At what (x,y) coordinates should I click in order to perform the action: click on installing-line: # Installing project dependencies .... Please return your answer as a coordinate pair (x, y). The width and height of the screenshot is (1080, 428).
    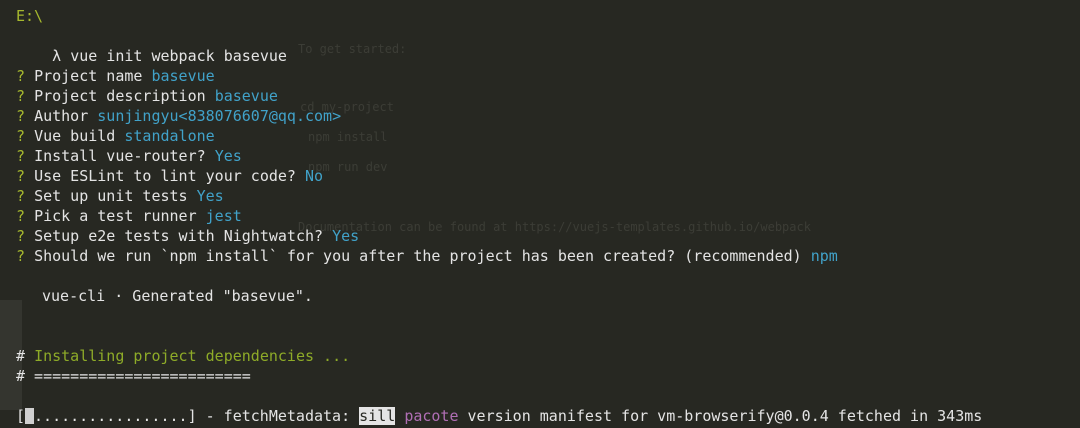
    Looking at the image, I should click on (183, 356).